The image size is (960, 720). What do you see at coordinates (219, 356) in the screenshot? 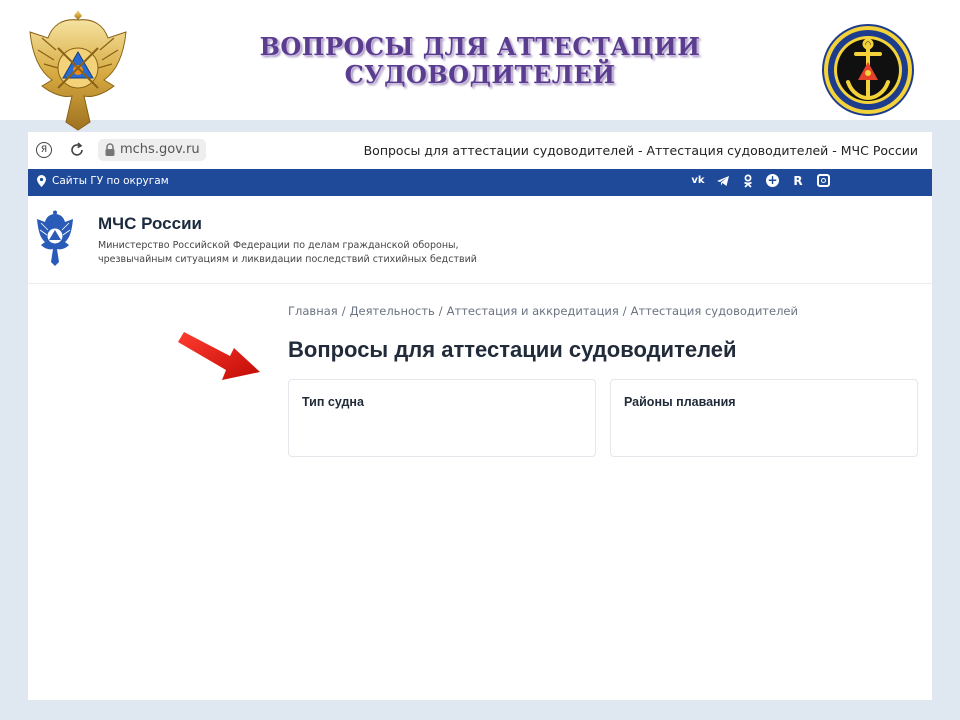
I see `red-arrow-icon` at bounding box center [219, 356].